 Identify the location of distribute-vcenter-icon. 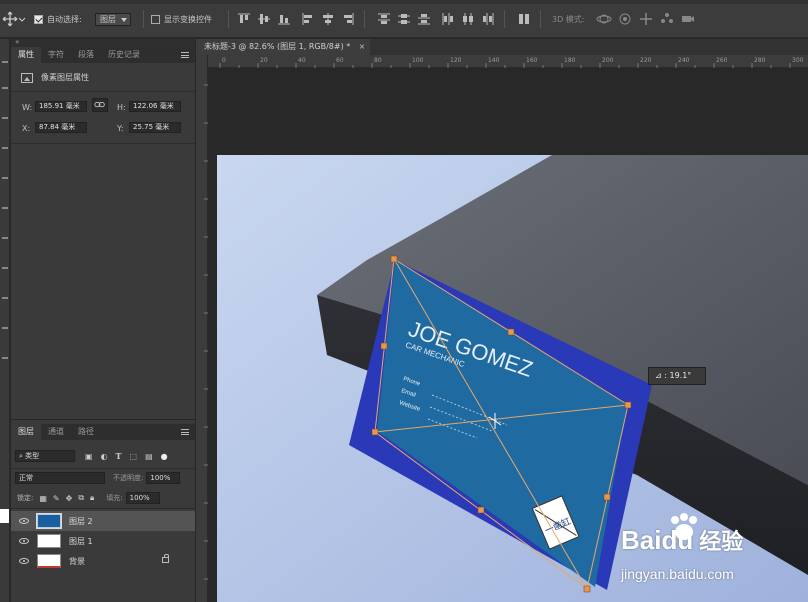
(404, 19).